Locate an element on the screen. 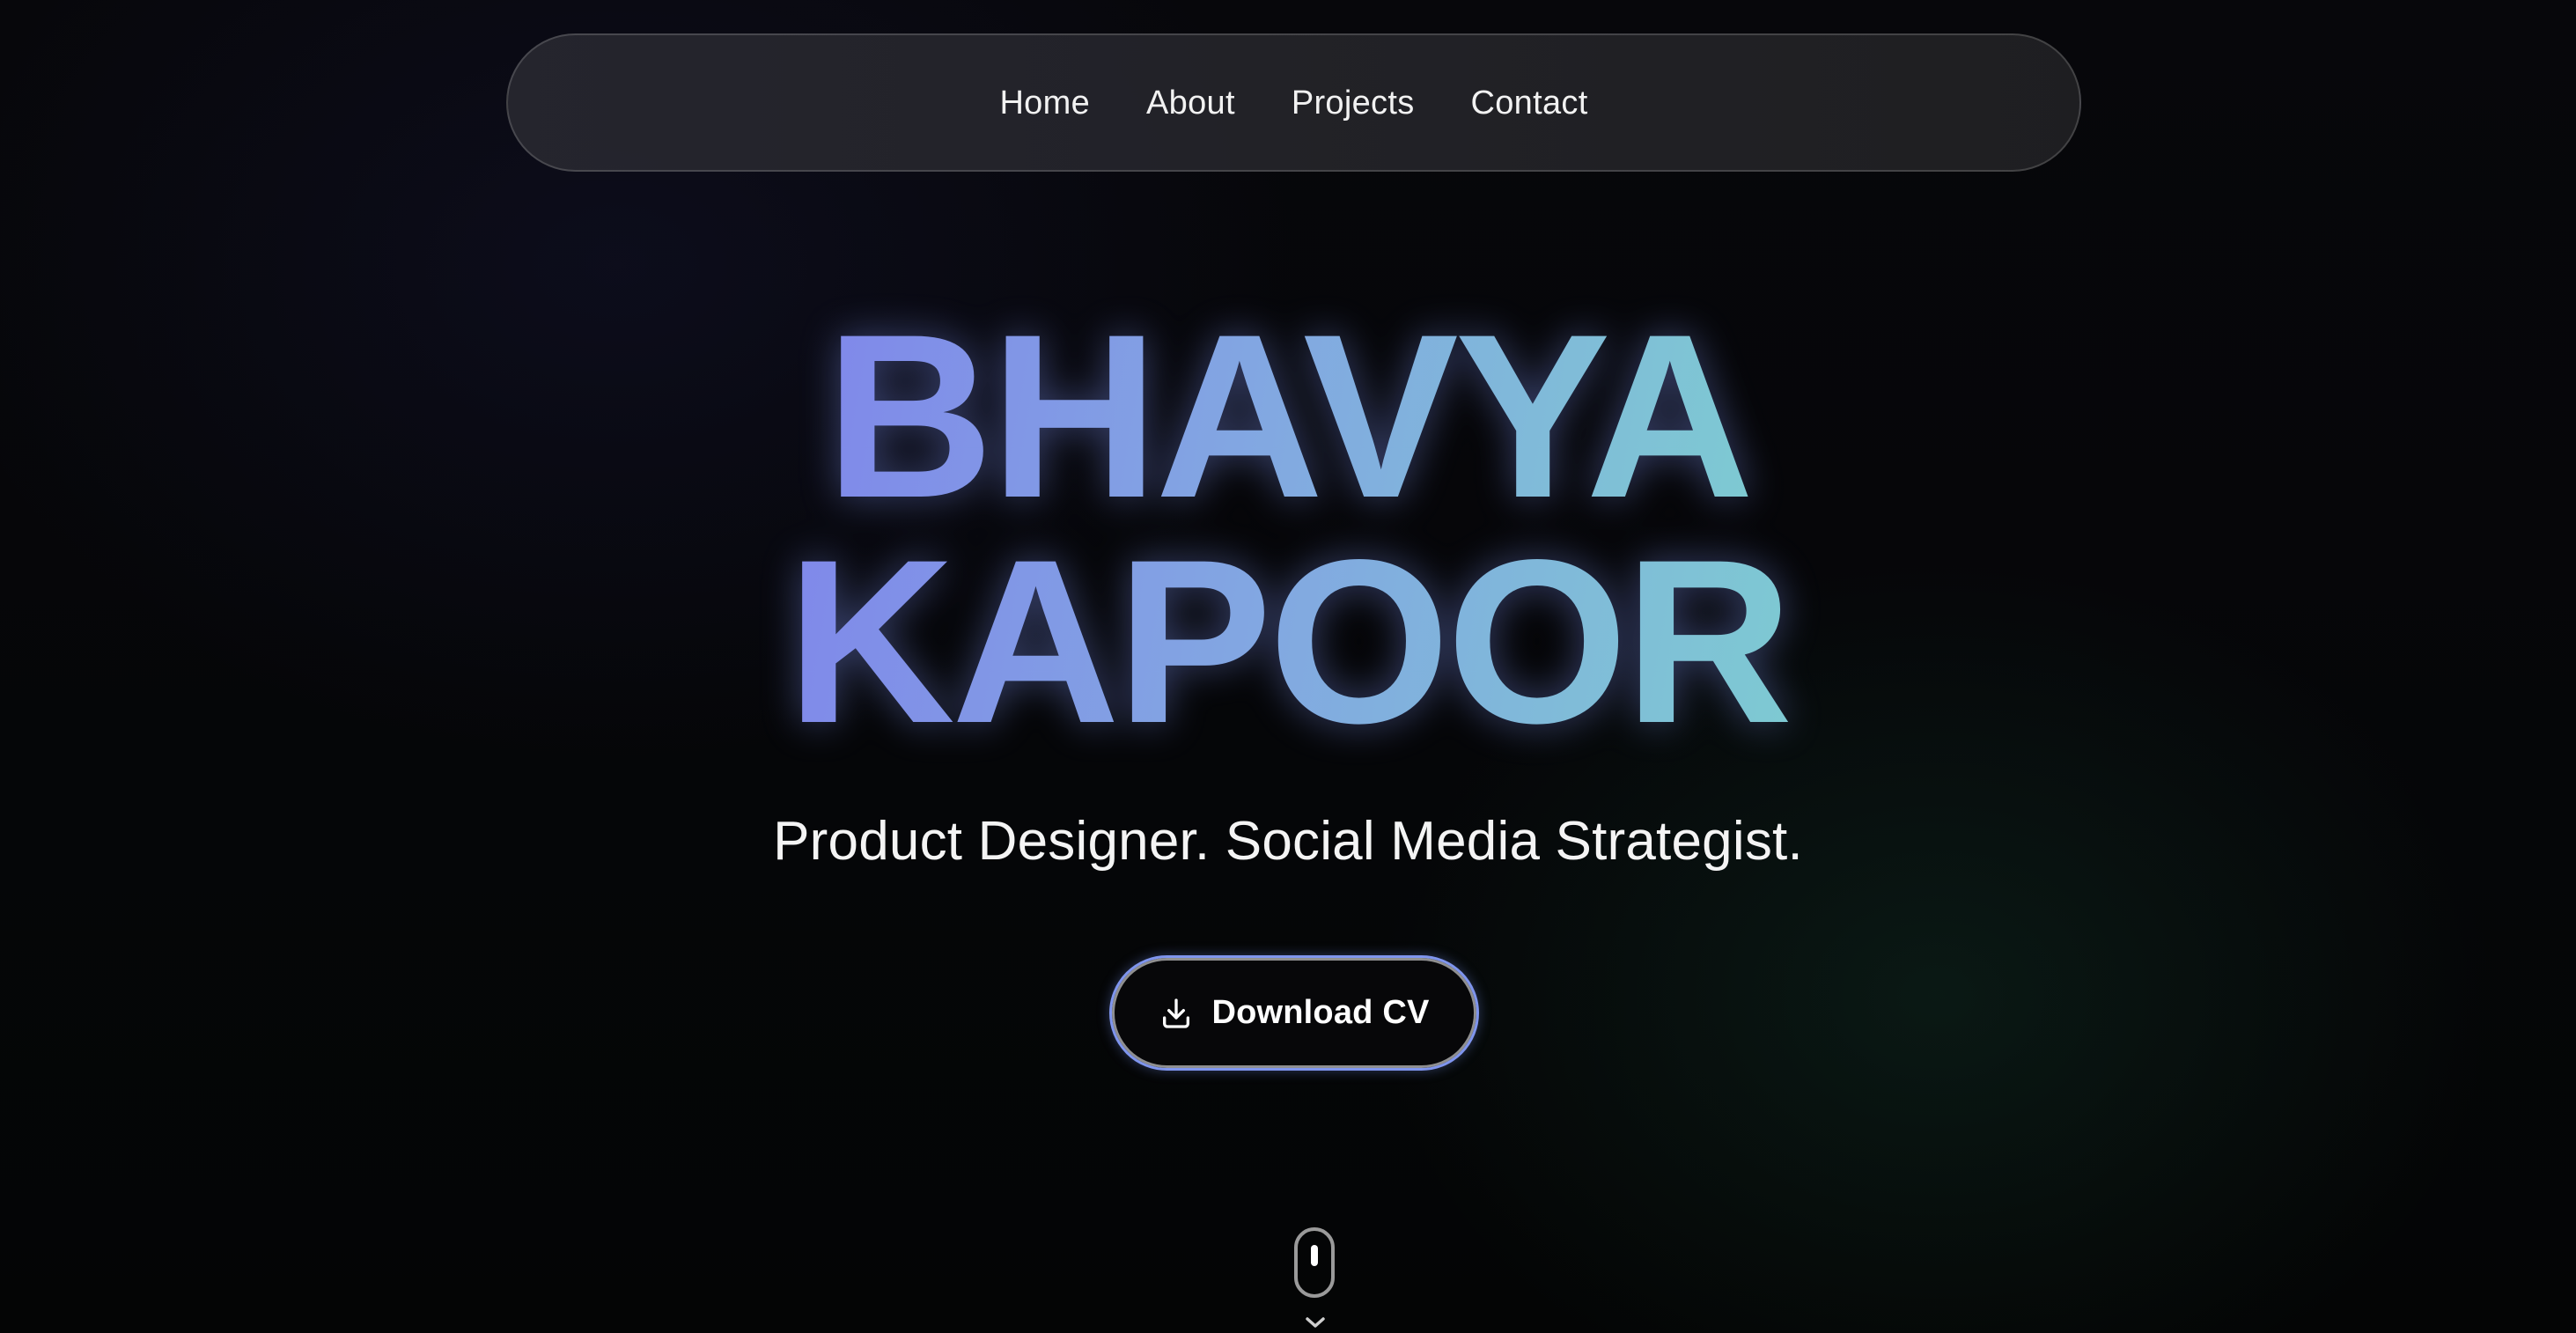 This screenshot has width=2576, height=1333. download-cv-label: Download CV is located at coordinates (1320, 1013).